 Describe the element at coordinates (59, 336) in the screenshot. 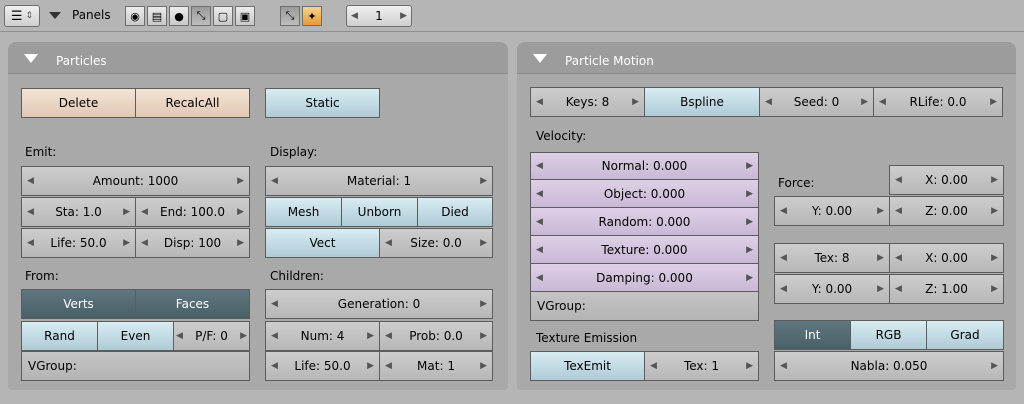

I see `rand-toggle: Rand` at that location.